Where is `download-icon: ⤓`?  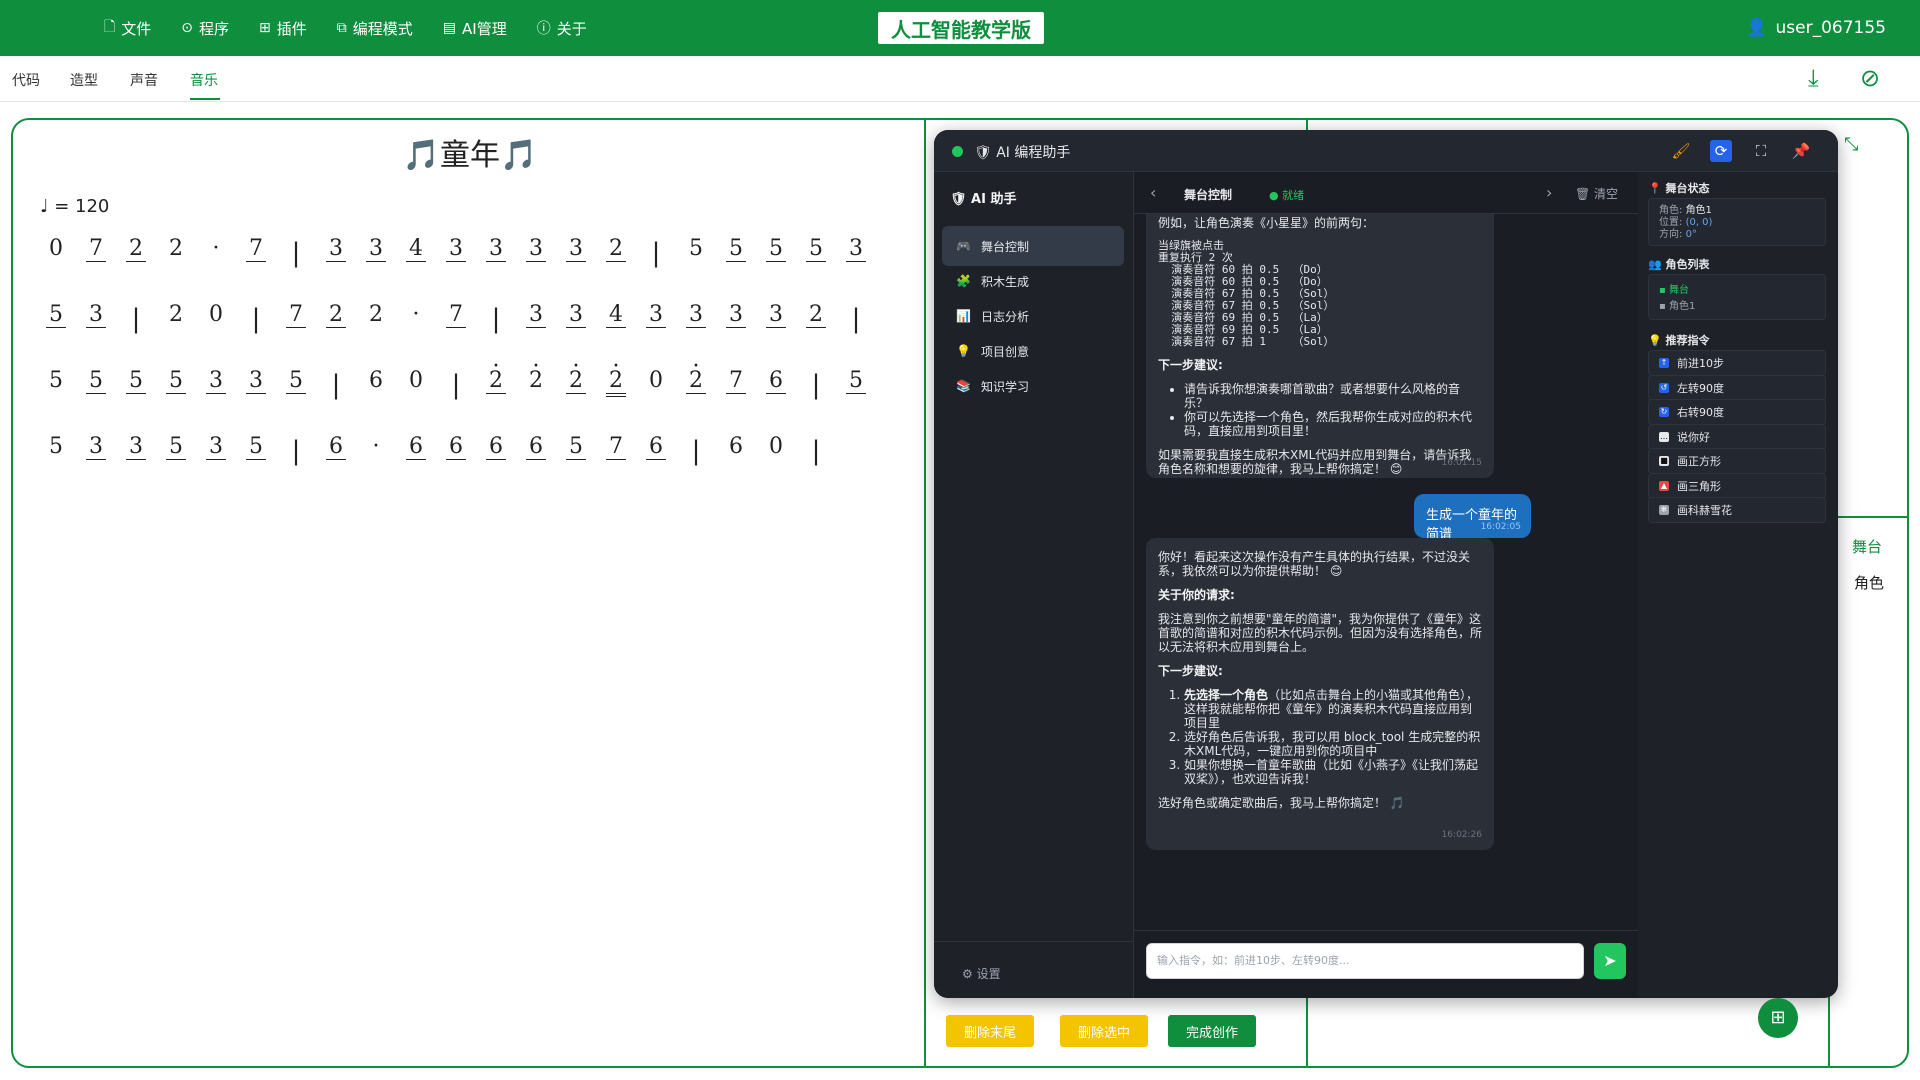
download-icon: ⤓ is located at coordinates (1813, 78).